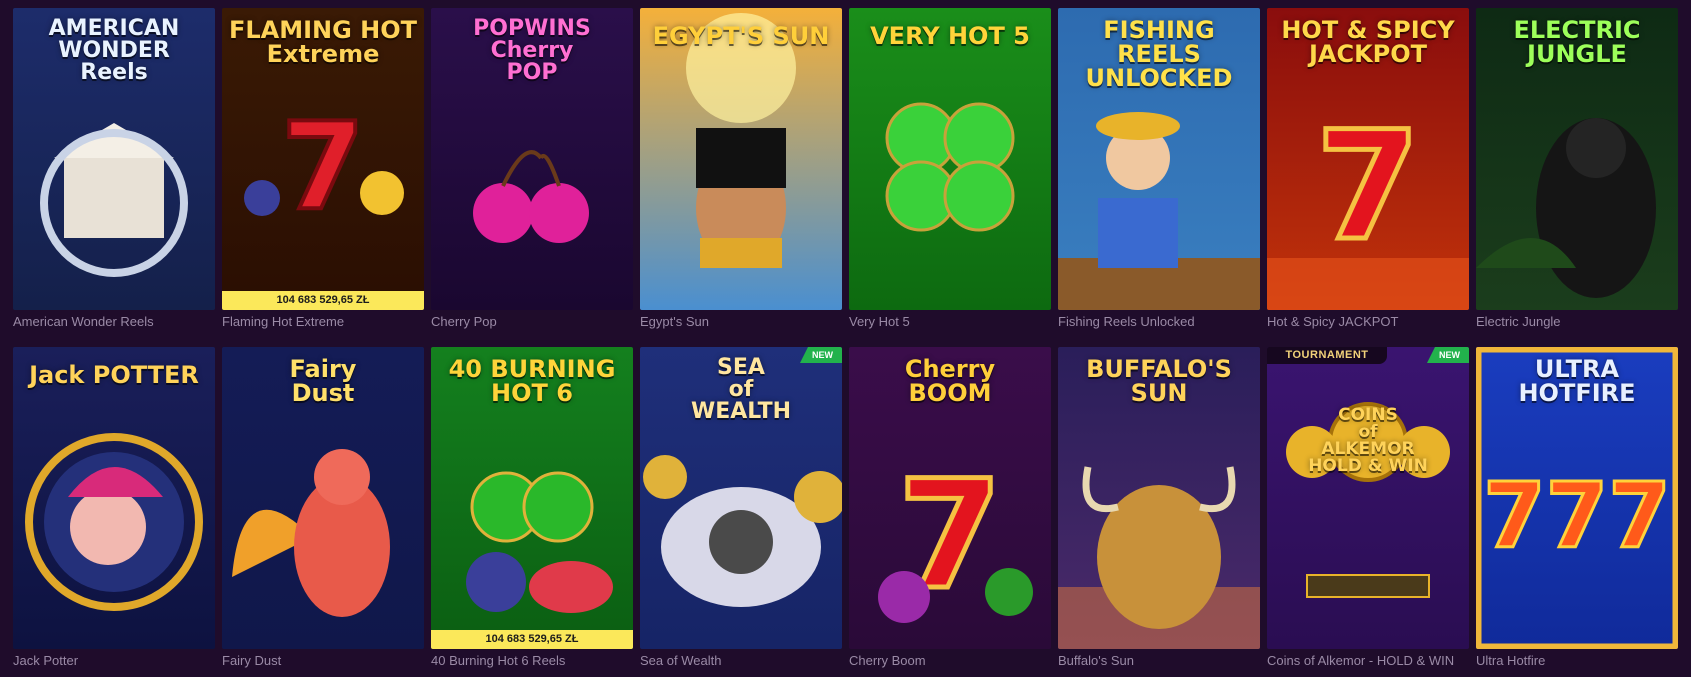  What do you see at coordinates (114, 159) in the screenshot?
I see `game-thumbnail: AMERICAN WONDER Reels` at bounding box center [114, 159].